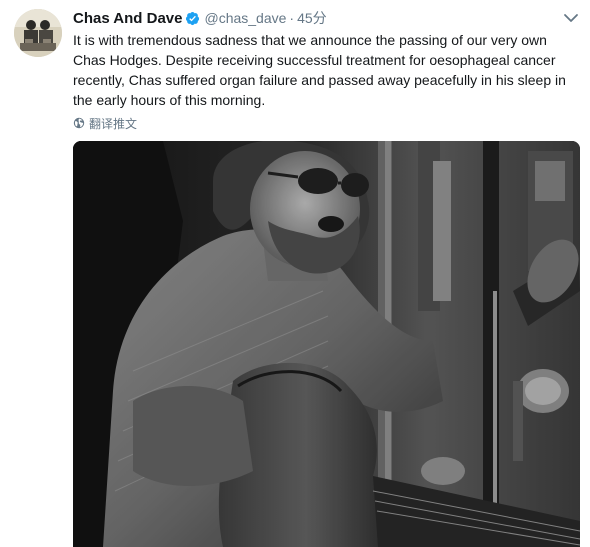 The width and height of the screenshot is (590, 547). What do you see at coordinates (192, 18) in the screenshot?
I see `verified-badge-icon` at bounding box center [192, 18].